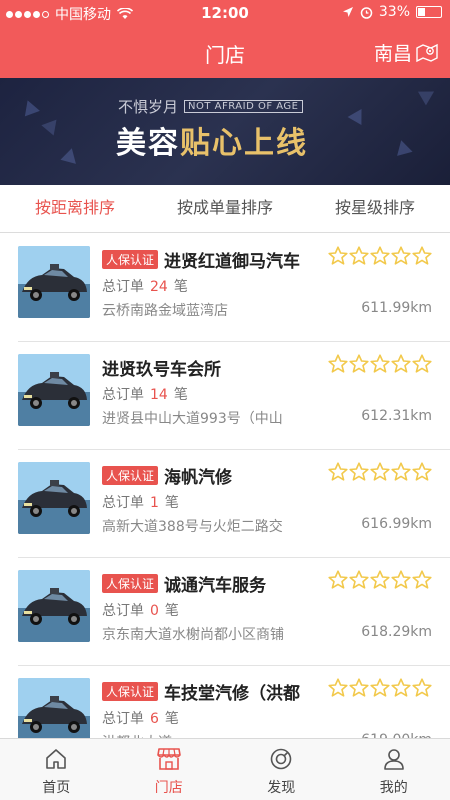 The width and height of the screenshot is (450, 800). What do you see at coordinates (154, 503) in the screenshot?
I see `order-count-value: 1` at bounding box center [154, 503].